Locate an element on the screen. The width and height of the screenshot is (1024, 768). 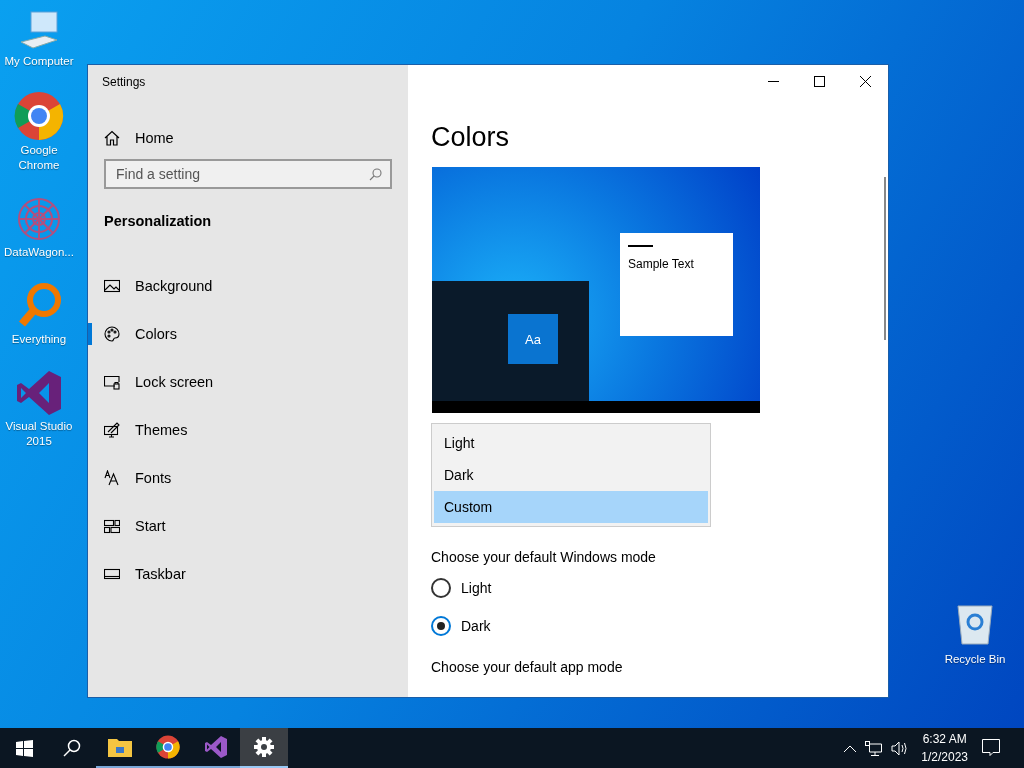
themes-icon is located at coordinates (112, 430).